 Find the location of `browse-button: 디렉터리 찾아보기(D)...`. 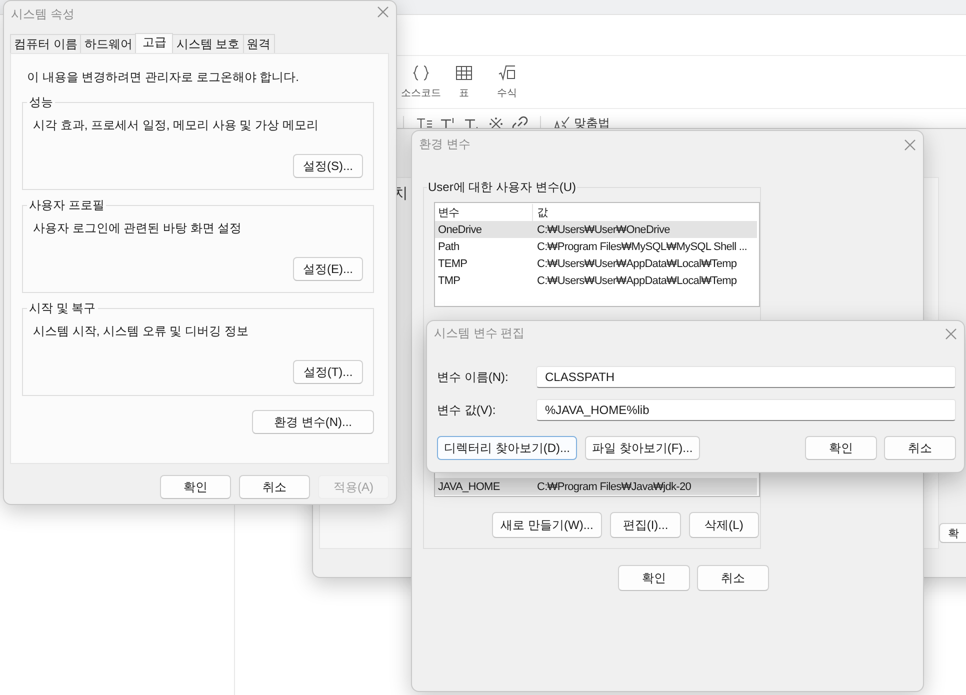

browse-button: 디렉터리 찾아보기(D)... is located at coordinates (507, 448).